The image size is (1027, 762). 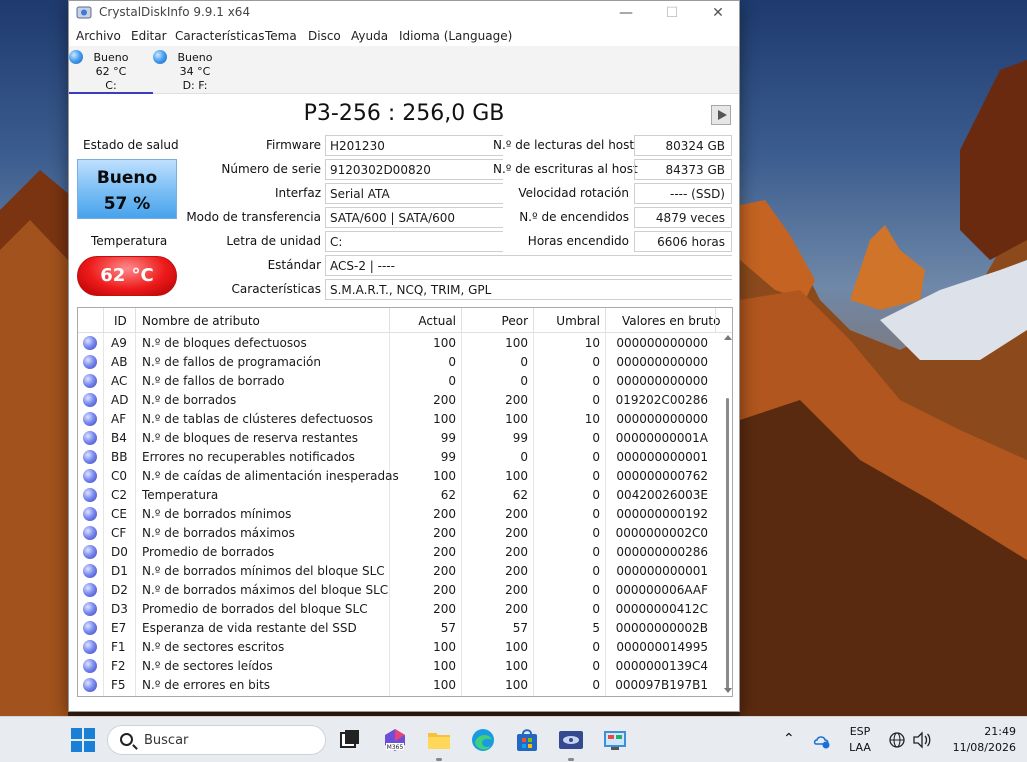 What do you see at coordinates (860, 747) in the screenshot?
I see `input-language-bottom: LAA` at bounding box center [860, 747].